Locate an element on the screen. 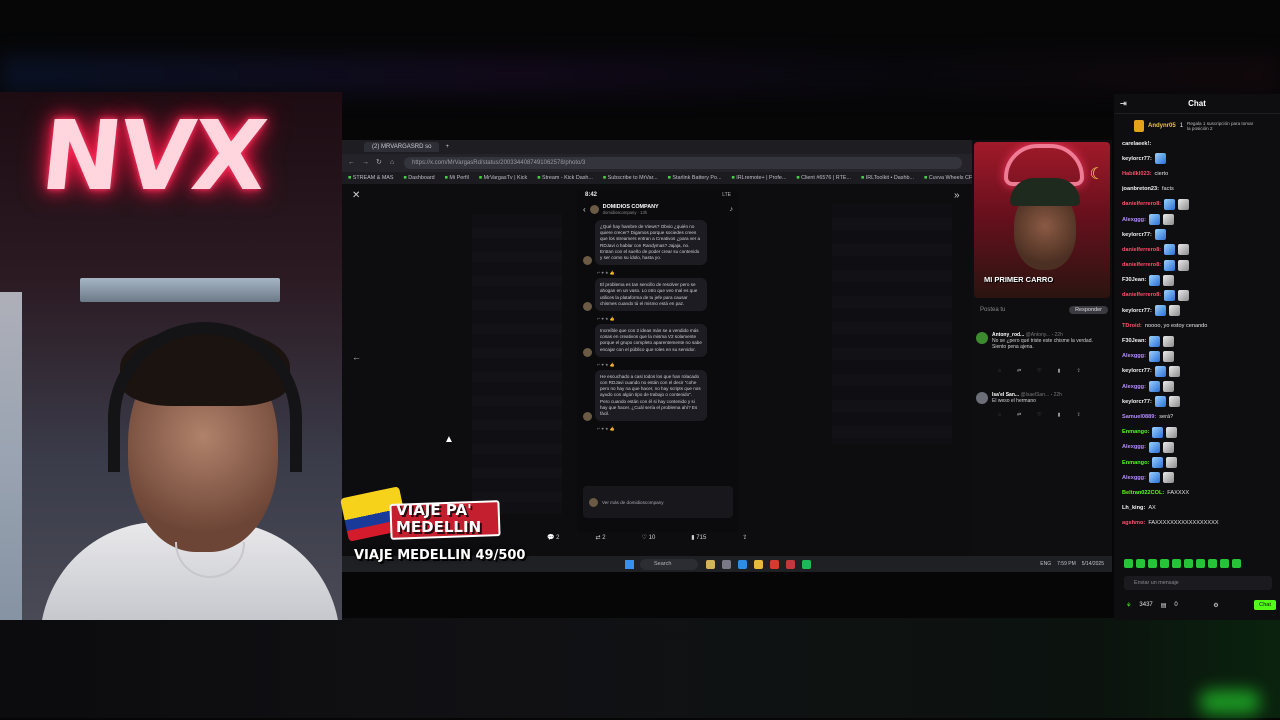  chat-send-button: Chat is located at coordinates (1265, 605).